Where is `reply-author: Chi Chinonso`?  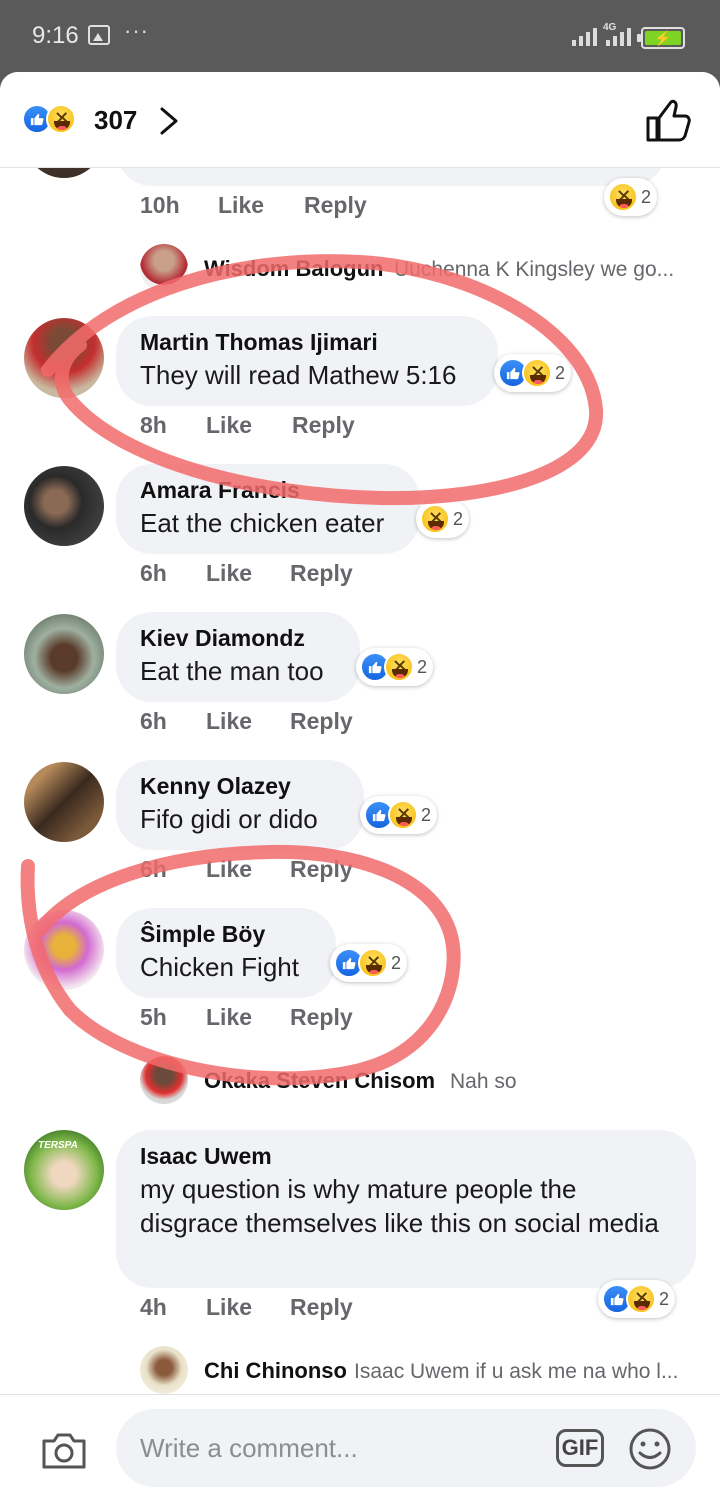 reply-author: Chi Chinonso is located at coordinates (275, 1371).